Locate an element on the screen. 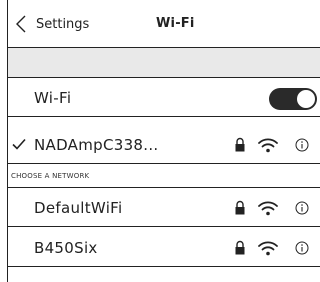  network-name: B450Six is located at coordinates (66, 247).